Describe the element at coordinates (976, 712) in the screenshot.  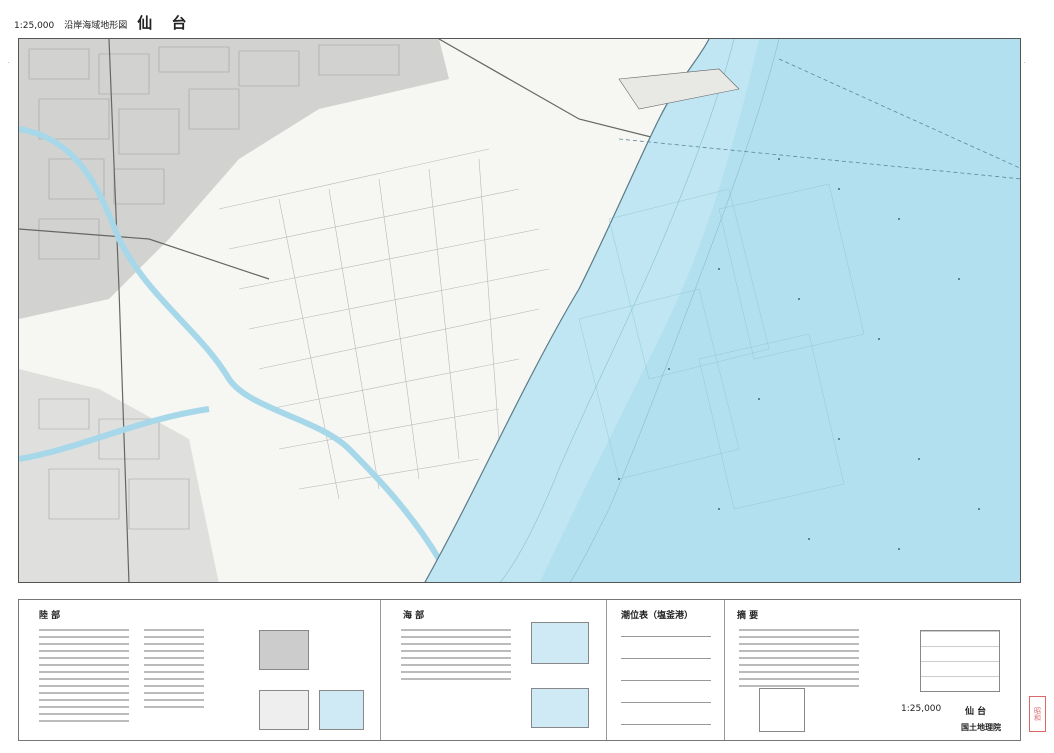
I see `sheet-place: 仙 台` at that location.